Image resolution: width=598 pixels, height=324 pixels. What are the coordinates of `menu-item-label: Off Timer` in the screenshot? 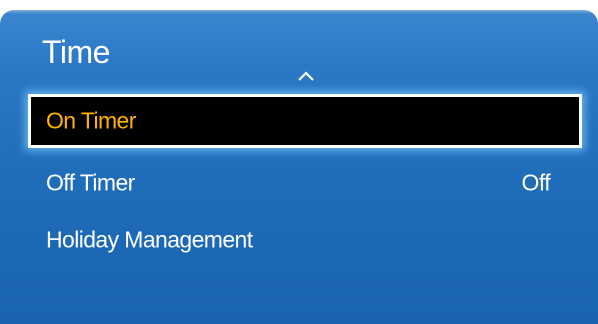 It's located at (90, 182).